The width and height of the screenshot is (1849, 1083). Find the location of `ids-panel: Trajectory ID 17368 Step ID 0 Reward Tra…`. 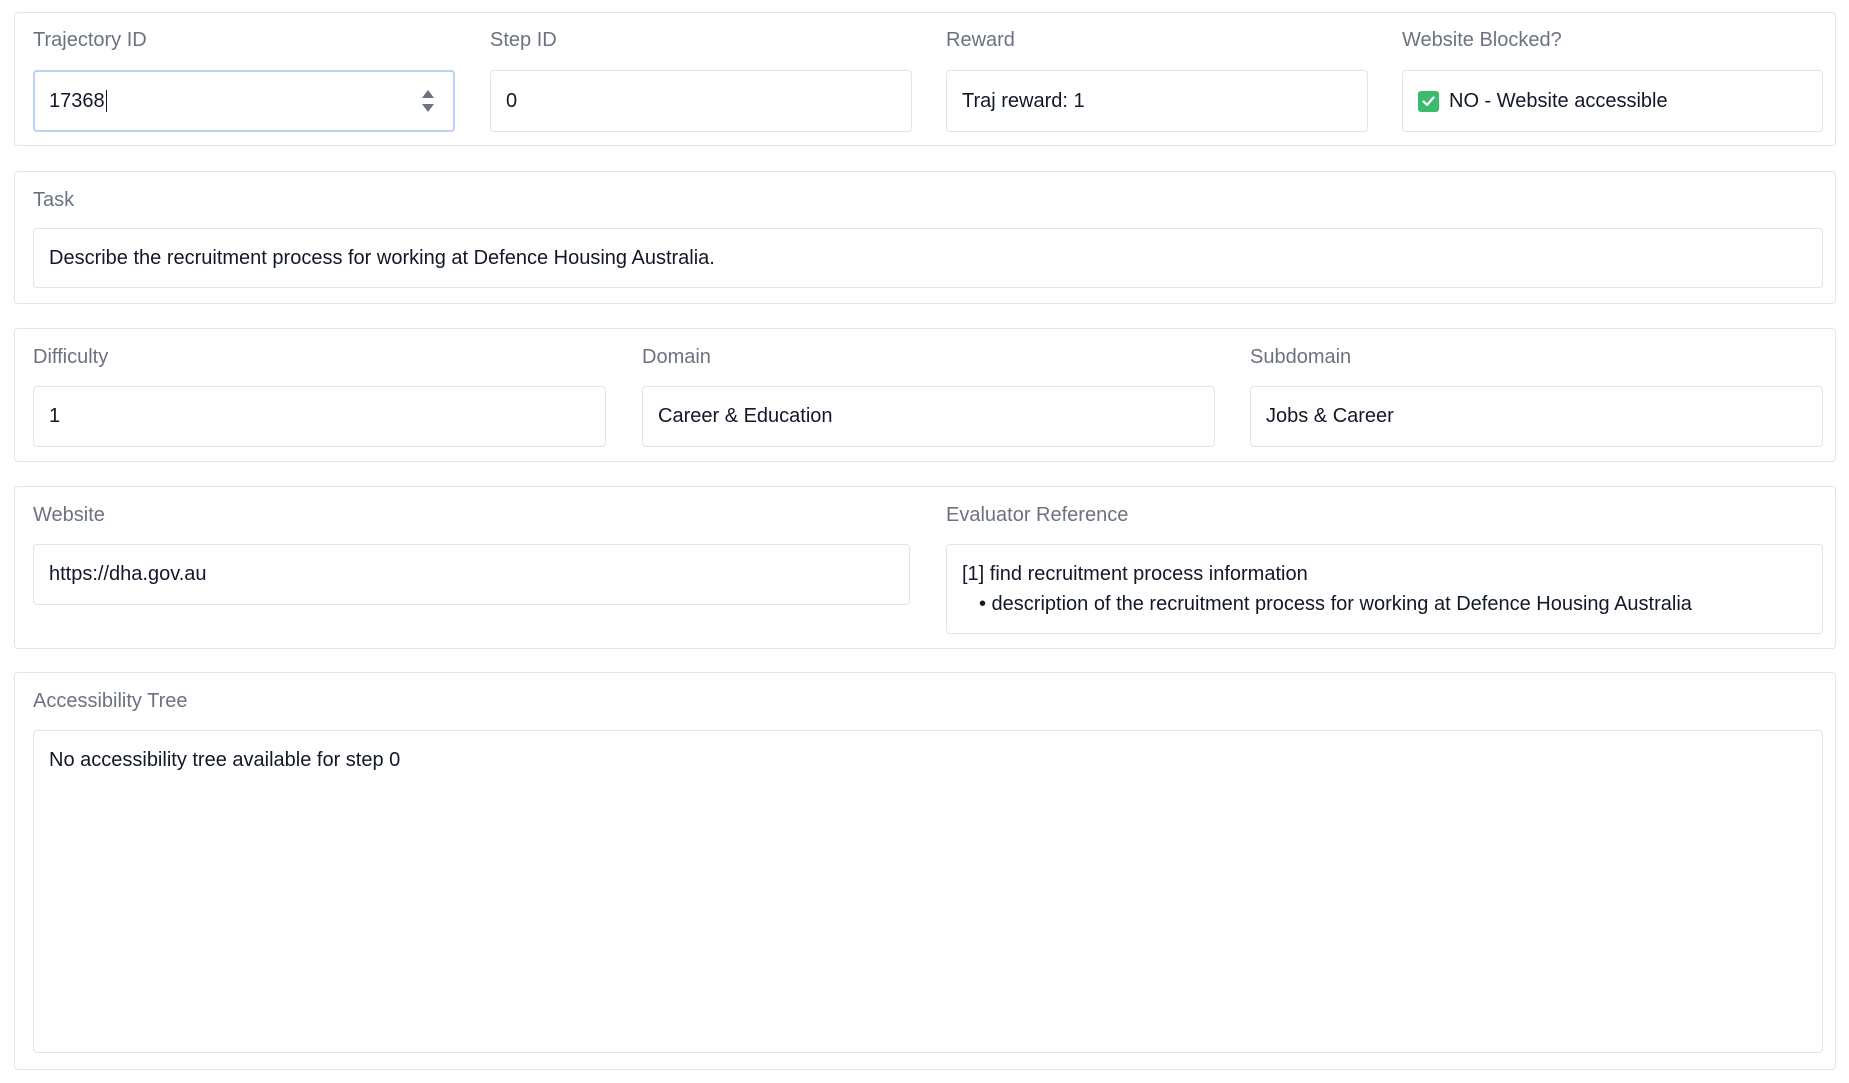

ids-panel: Trajectory ID 17368 Step ID 0 Reward Tra… is located at coordinates (925, 79).